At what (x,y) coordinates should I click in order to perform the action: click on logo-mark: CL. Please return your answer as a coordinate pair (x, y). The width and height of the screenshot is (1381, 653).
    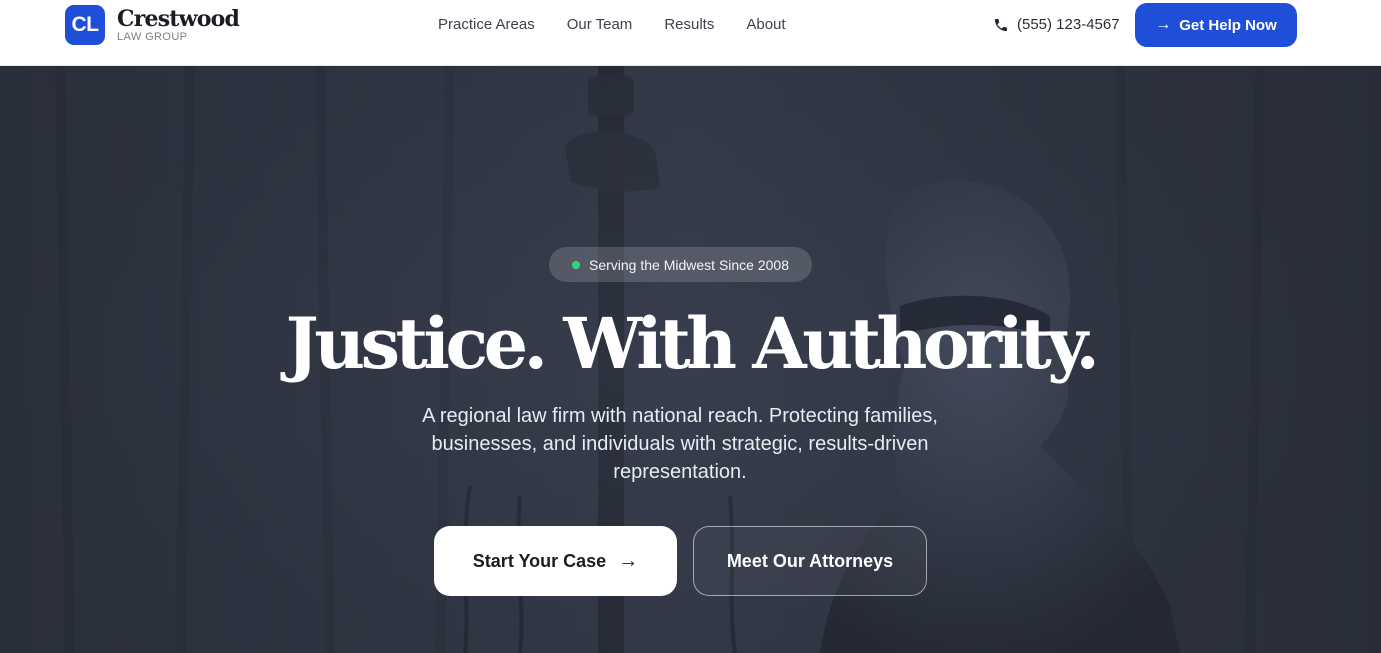
    Looking at the image, I should click on (85, 25).